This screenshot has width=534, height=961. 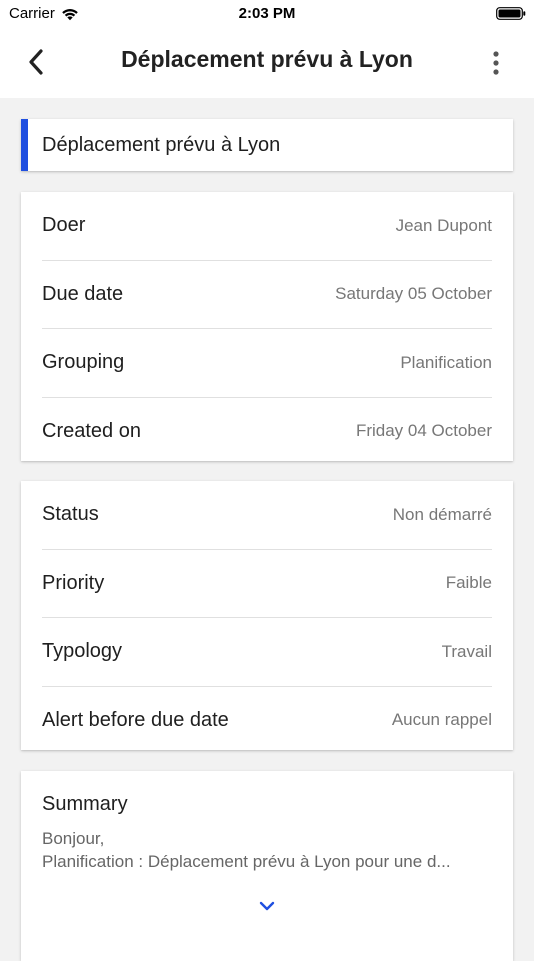 What do you see at coordinates (466, 651) in the screenshot?
I see `typology-value: Travail` at bounding box center [466, 651].